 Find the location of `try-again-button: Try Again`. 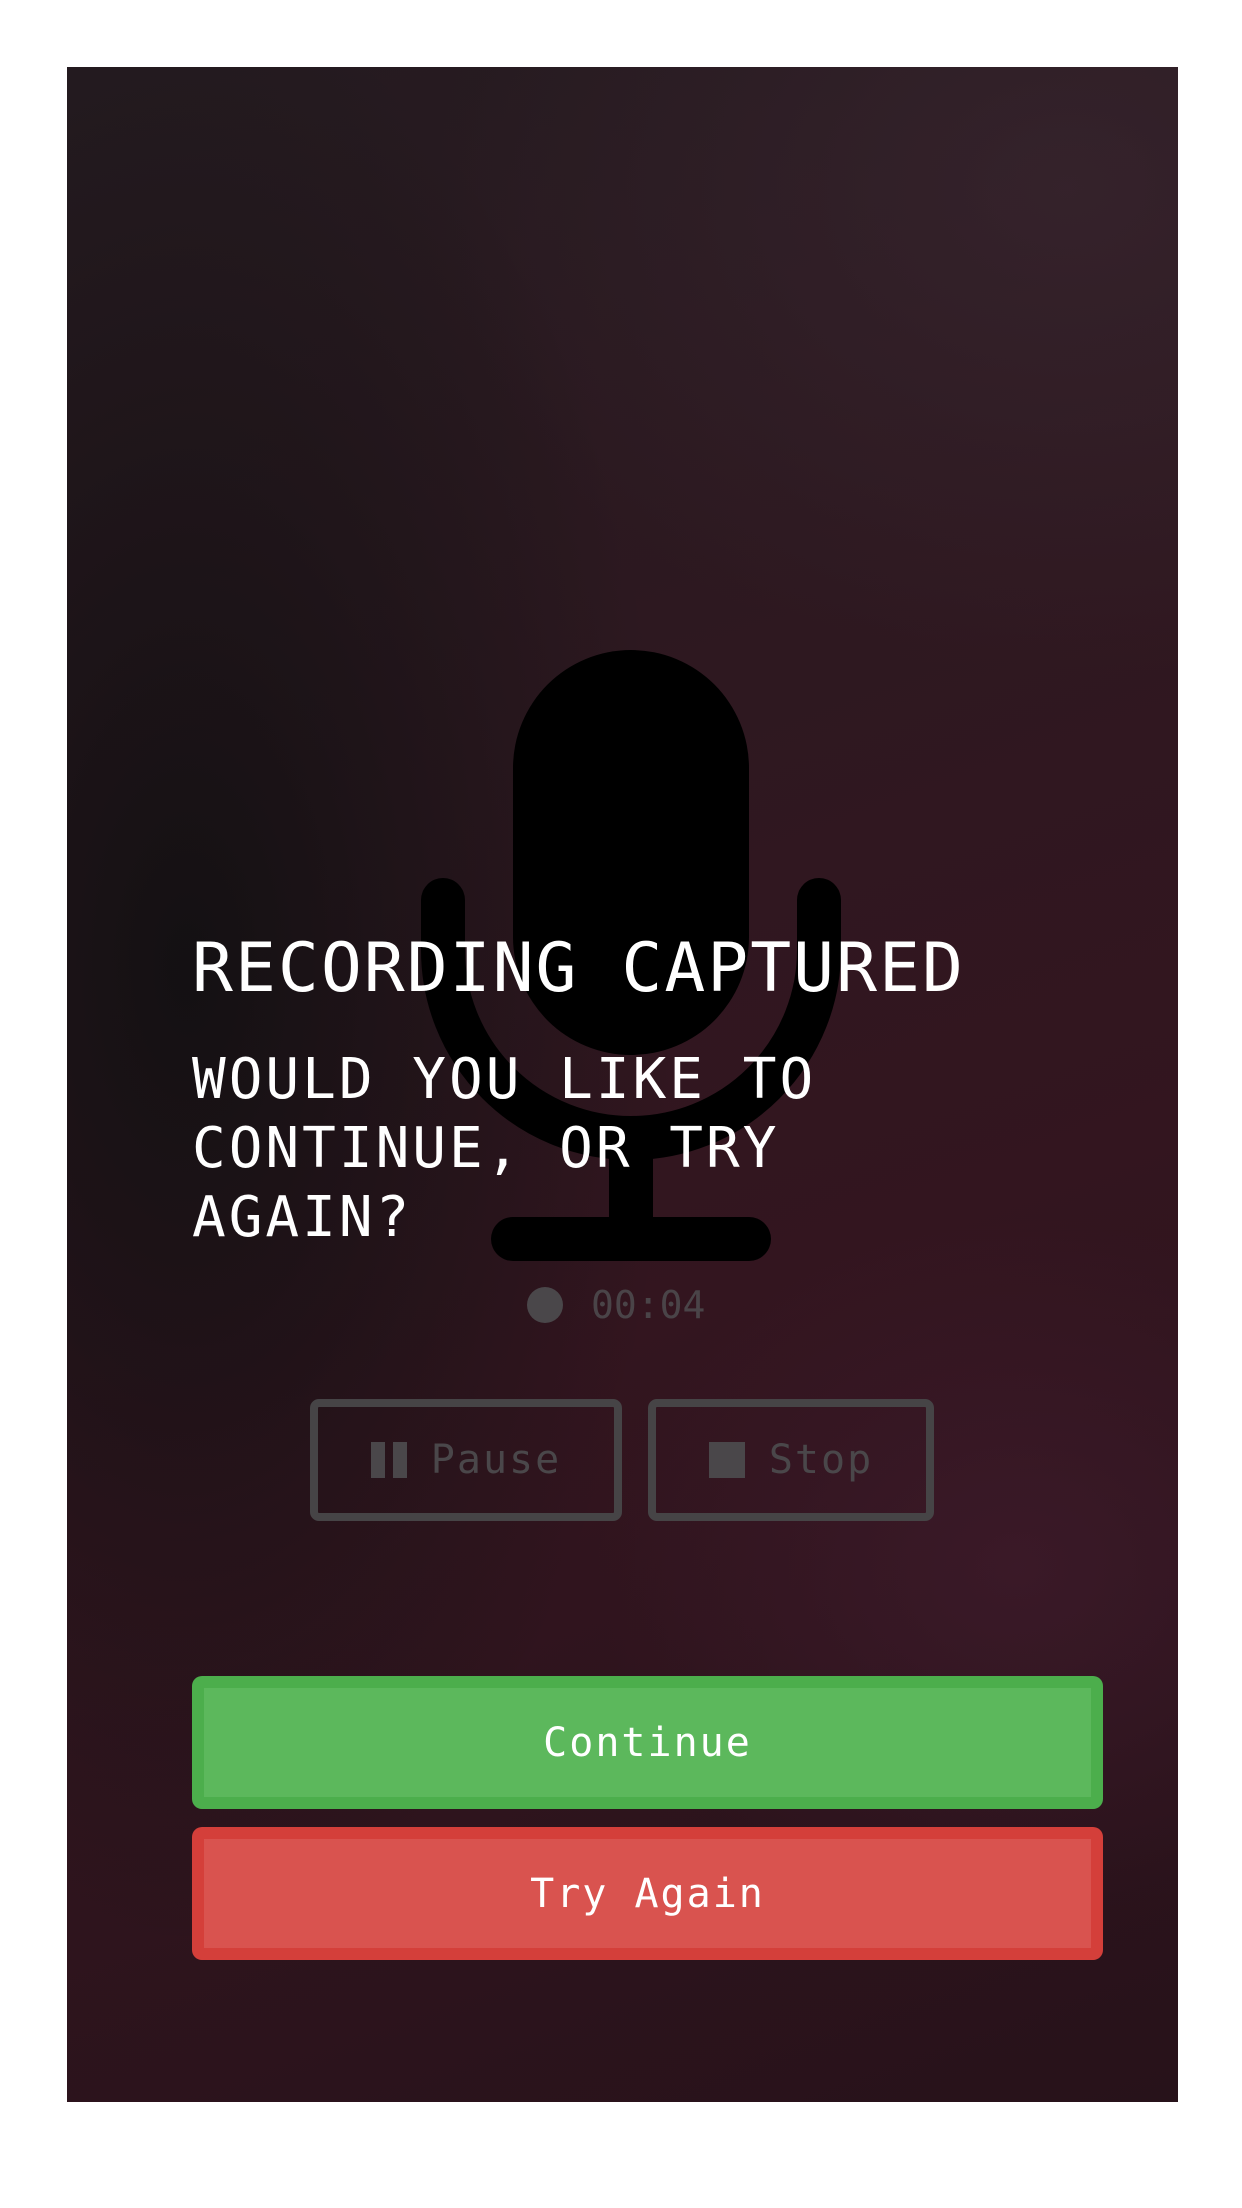

try-again-button: Try Again is located at coordinates (647, 1893).